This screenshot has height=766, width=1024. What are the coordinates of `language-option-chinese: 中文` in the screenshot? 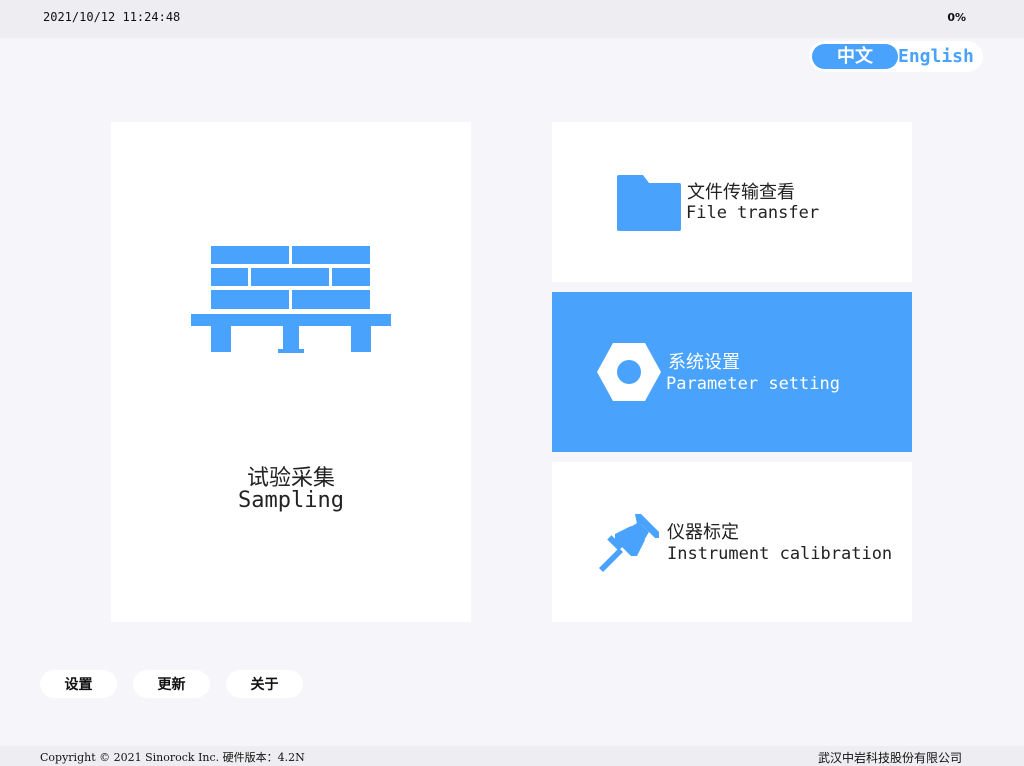 It's located at (855, 56).